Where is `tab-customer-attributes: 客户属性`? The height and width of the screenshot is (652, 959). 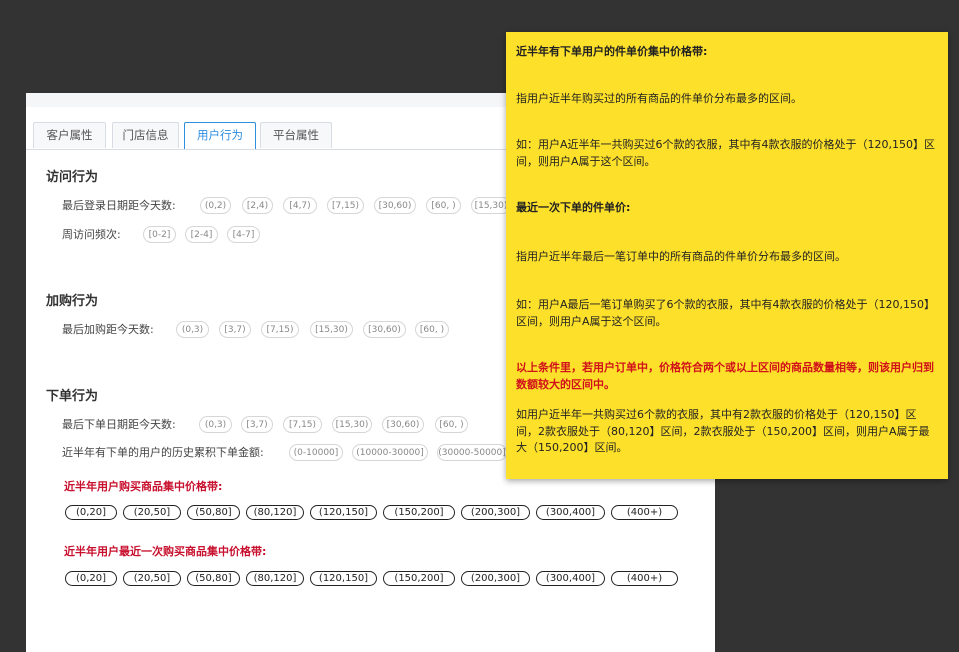 tab-customer-attributes: 客户属性 is located at coordinates (69, 135).